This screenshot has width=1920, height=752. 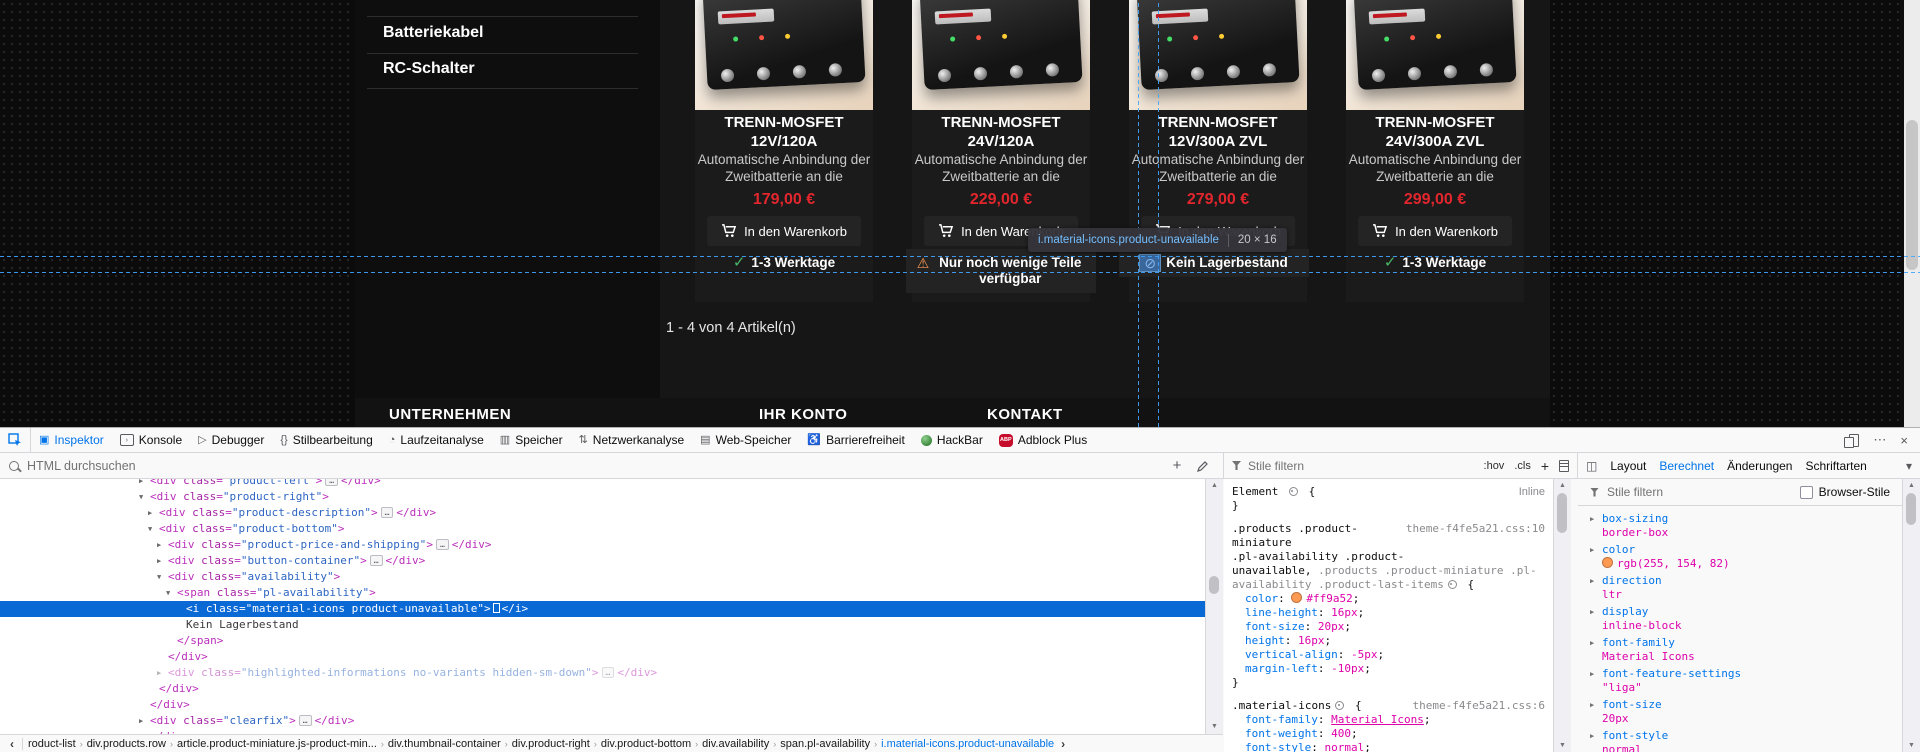 What do you see at coordinates (1744, 651) in the screenshot?
I see `computed-property: ▶ font-family Material Icons` at bounding box center [1744, 651].